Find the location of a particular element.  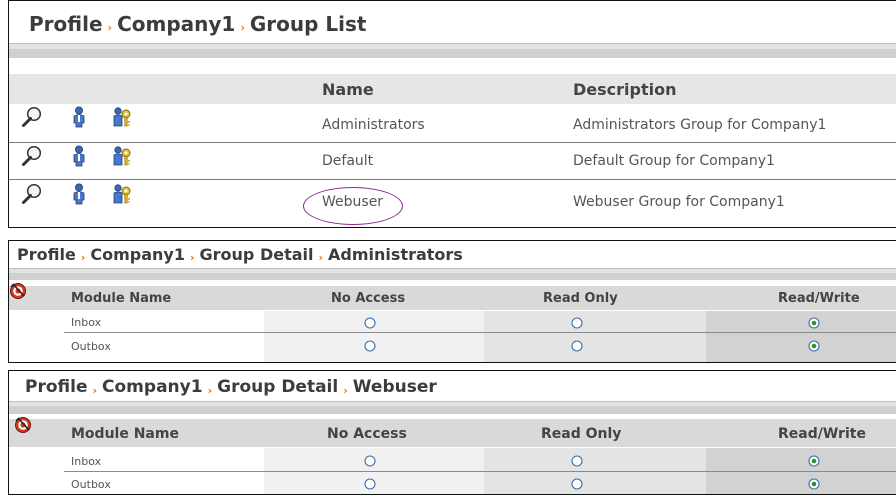

column-header-name: Name is located at coordinates (348, 89).